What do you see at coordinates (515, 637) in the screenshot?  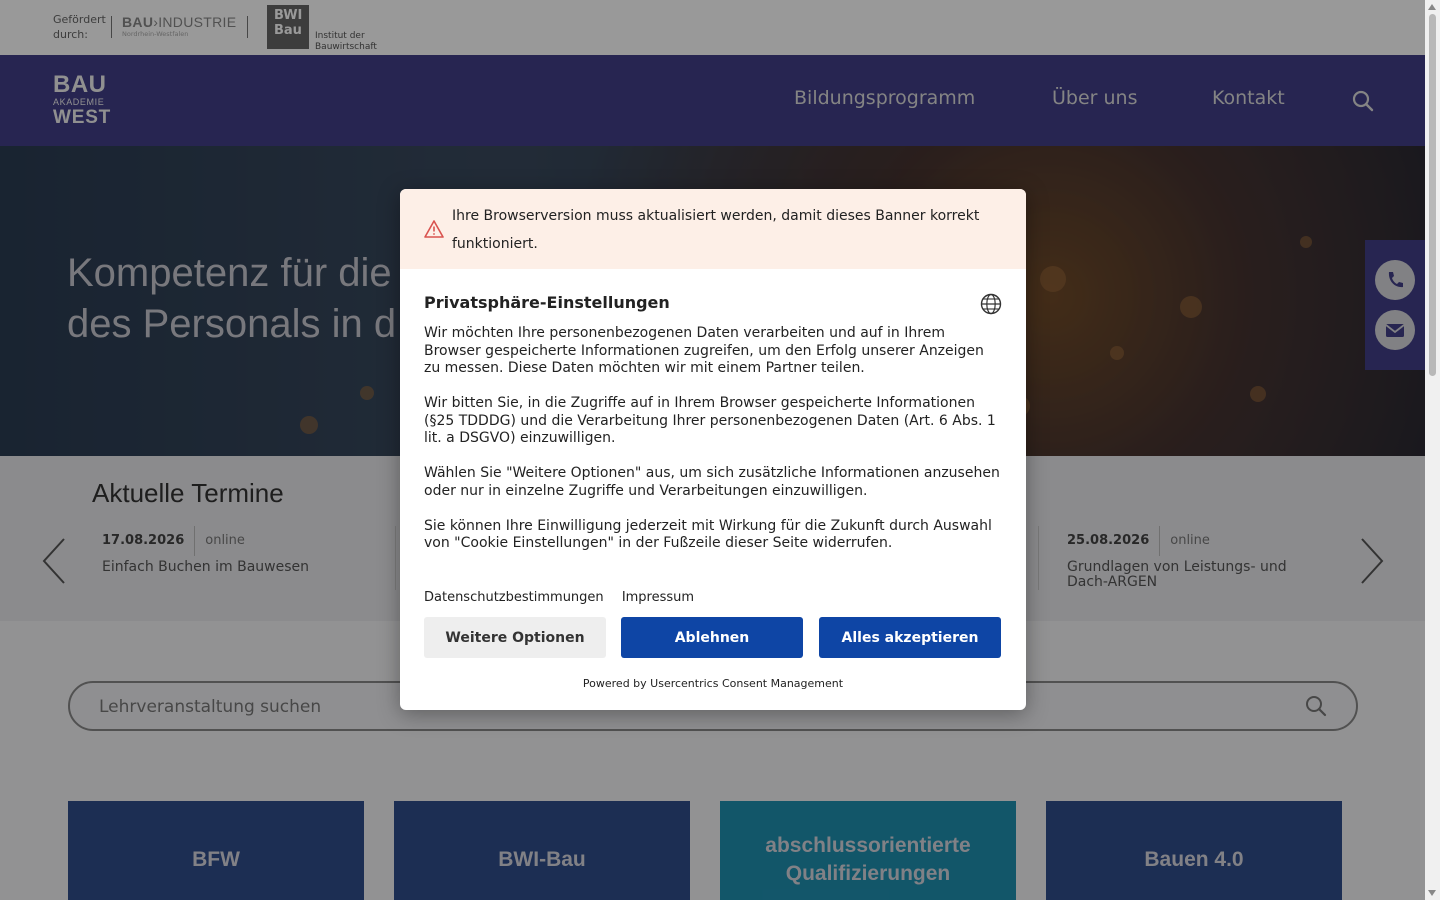 I see `more-options-button: Weitere Optionen` at bounding box center [515, 637].